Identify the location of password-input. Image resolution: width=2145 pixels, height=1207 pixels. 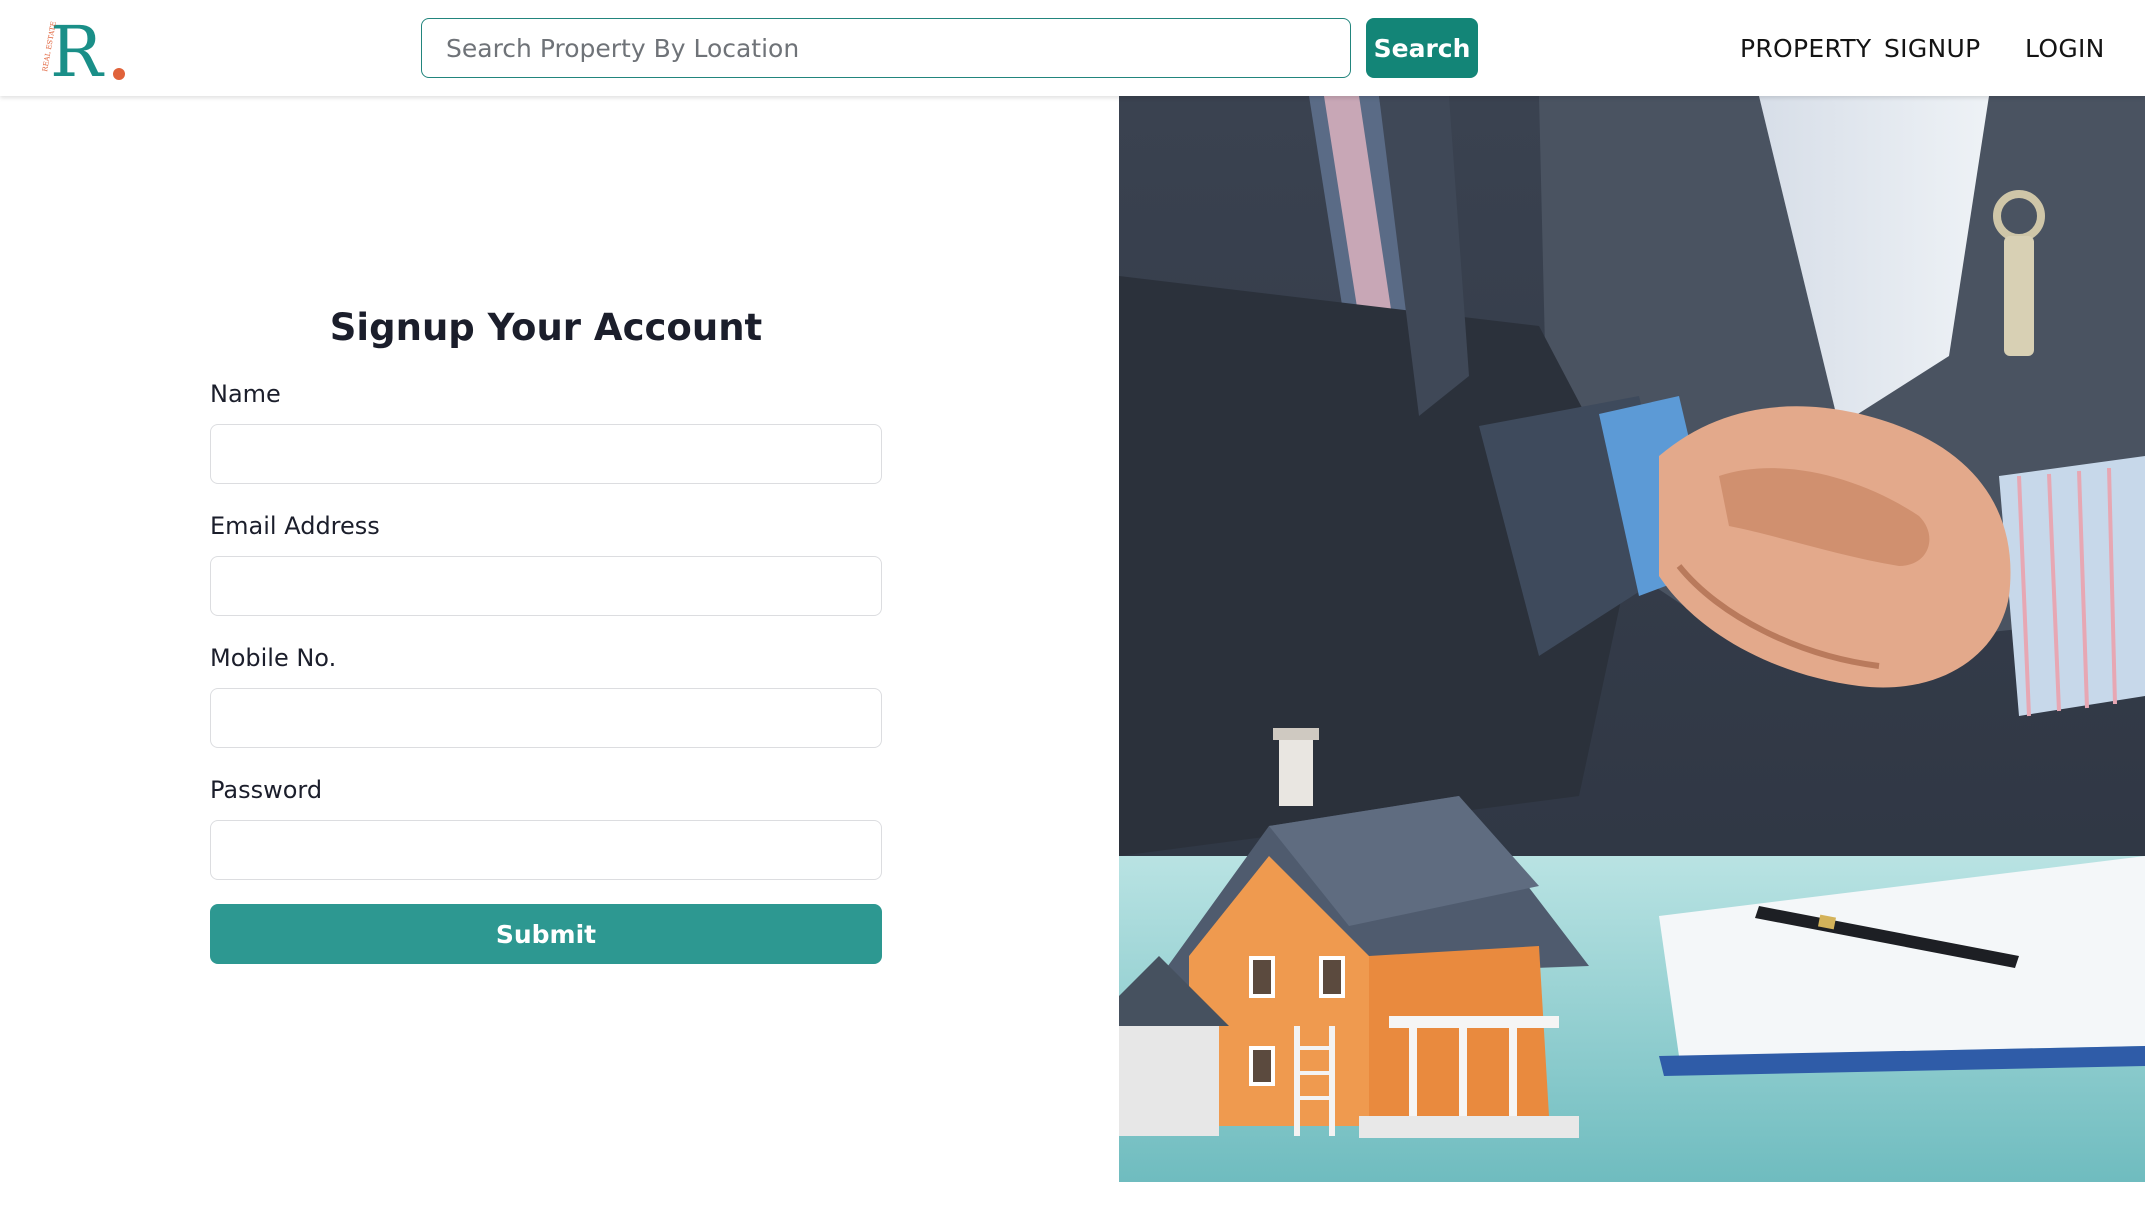
(546, 850).